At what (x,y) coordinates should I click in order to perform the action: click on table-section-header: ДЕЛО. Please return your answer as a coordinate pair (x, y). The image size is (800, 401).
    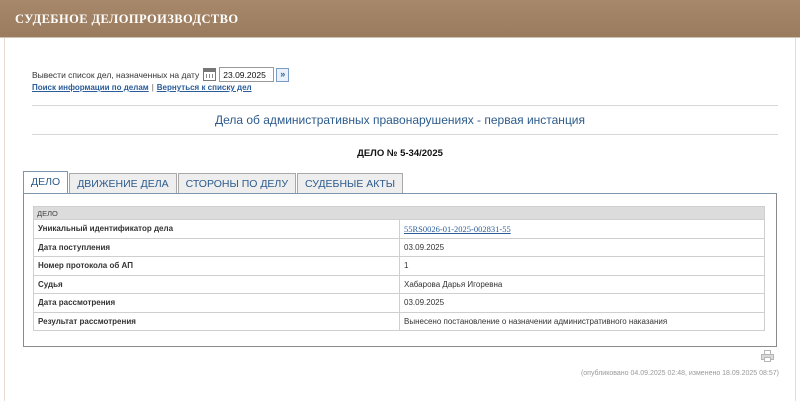
    Looking at the image, I should click on (399, 213).